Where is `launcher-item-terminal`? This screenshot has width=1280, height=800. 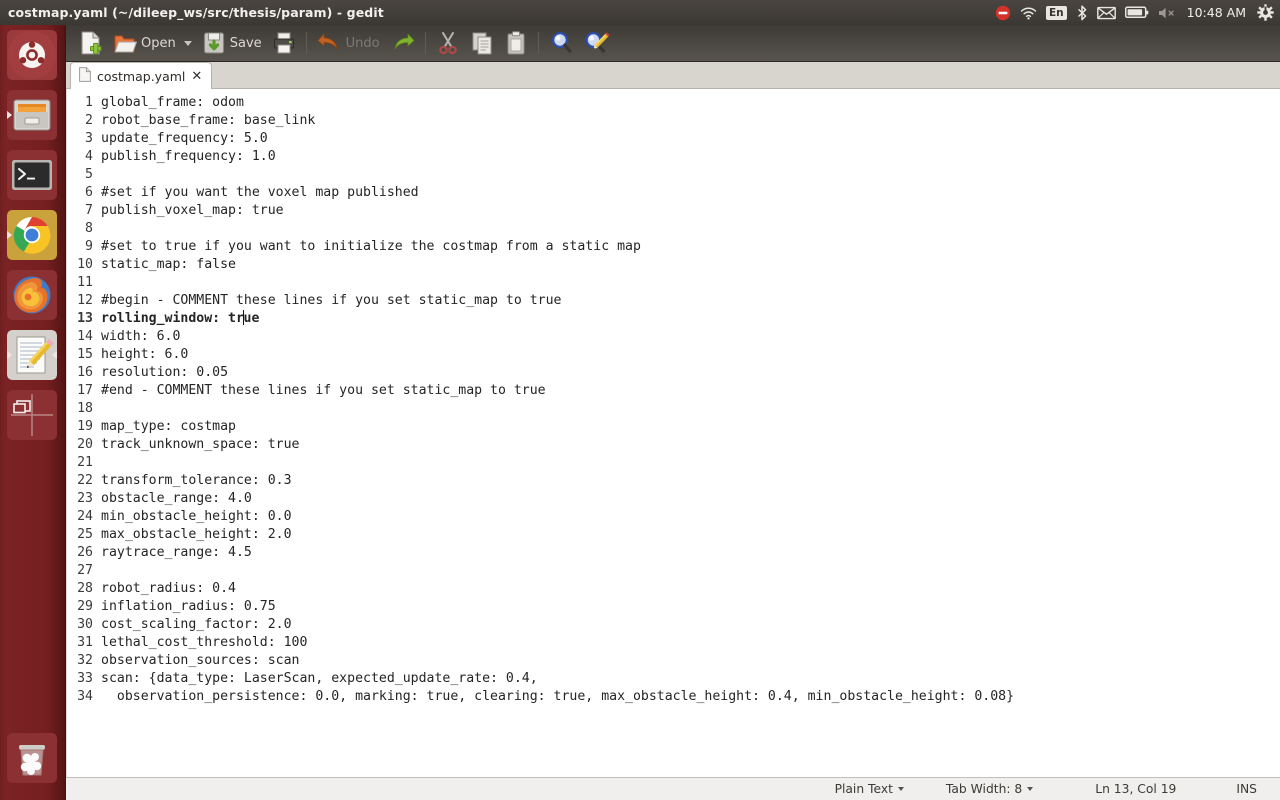 launcher-item-terminal is located at coordinates (32, 175).